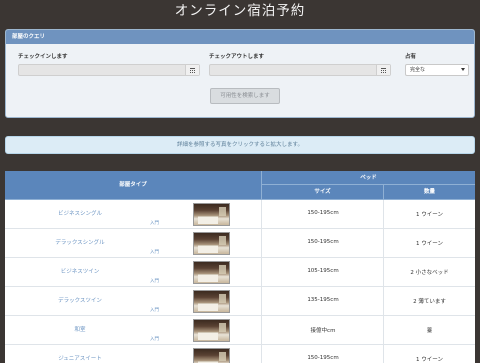  Describe the element at coordinates (240, 354) in the screenshot. I see `table-row: ジュニアスイート 入門 150-195cm 1 ウイーン` at that location.